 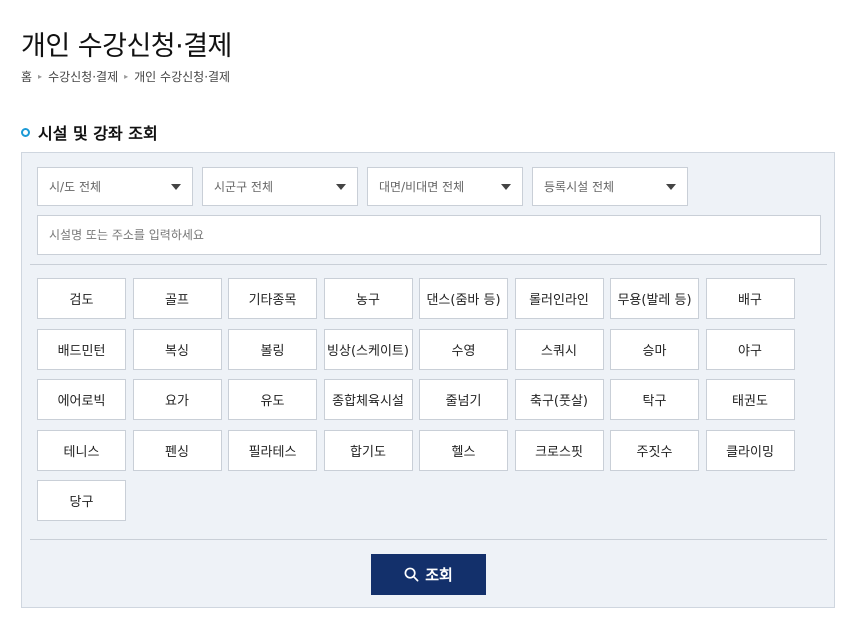 What do you see at coordinates (272, 349) in the screenshot?
I see `sport-category-button: 볼링` at bounding box center [272, 349].